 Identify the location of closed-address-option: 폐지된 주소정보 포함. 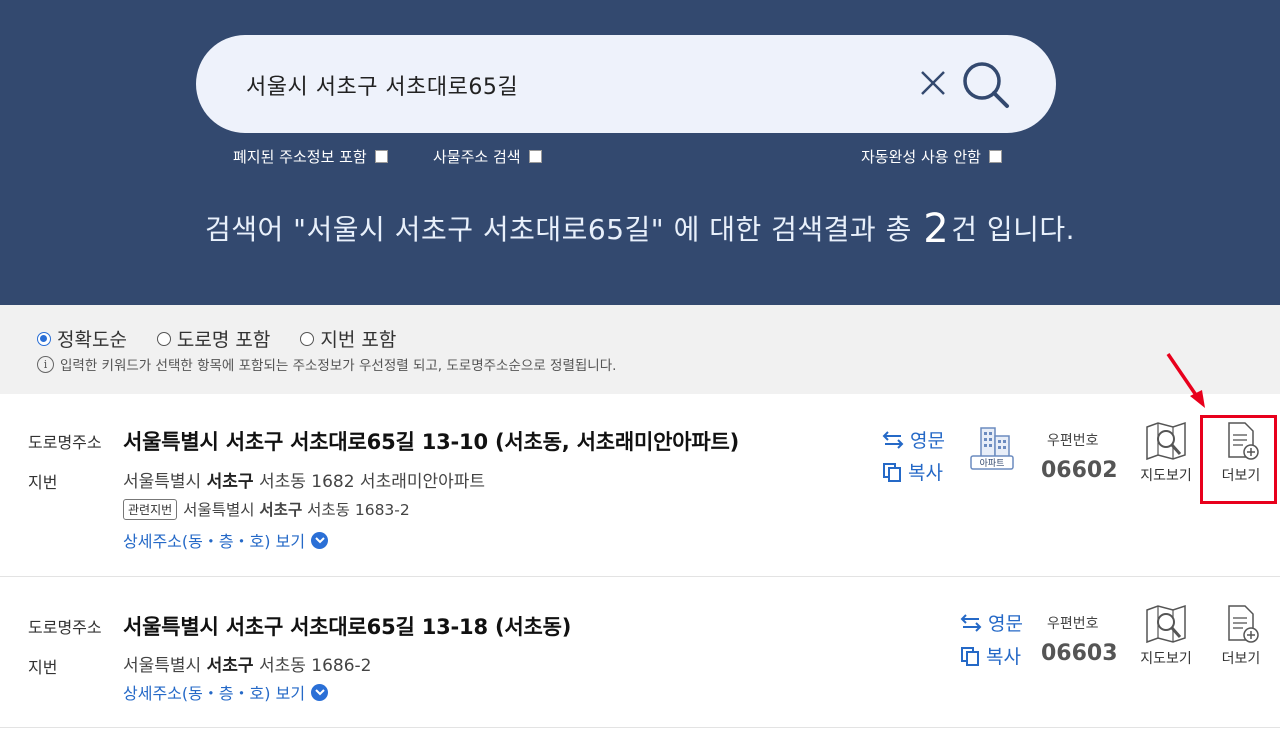
(310, 156).